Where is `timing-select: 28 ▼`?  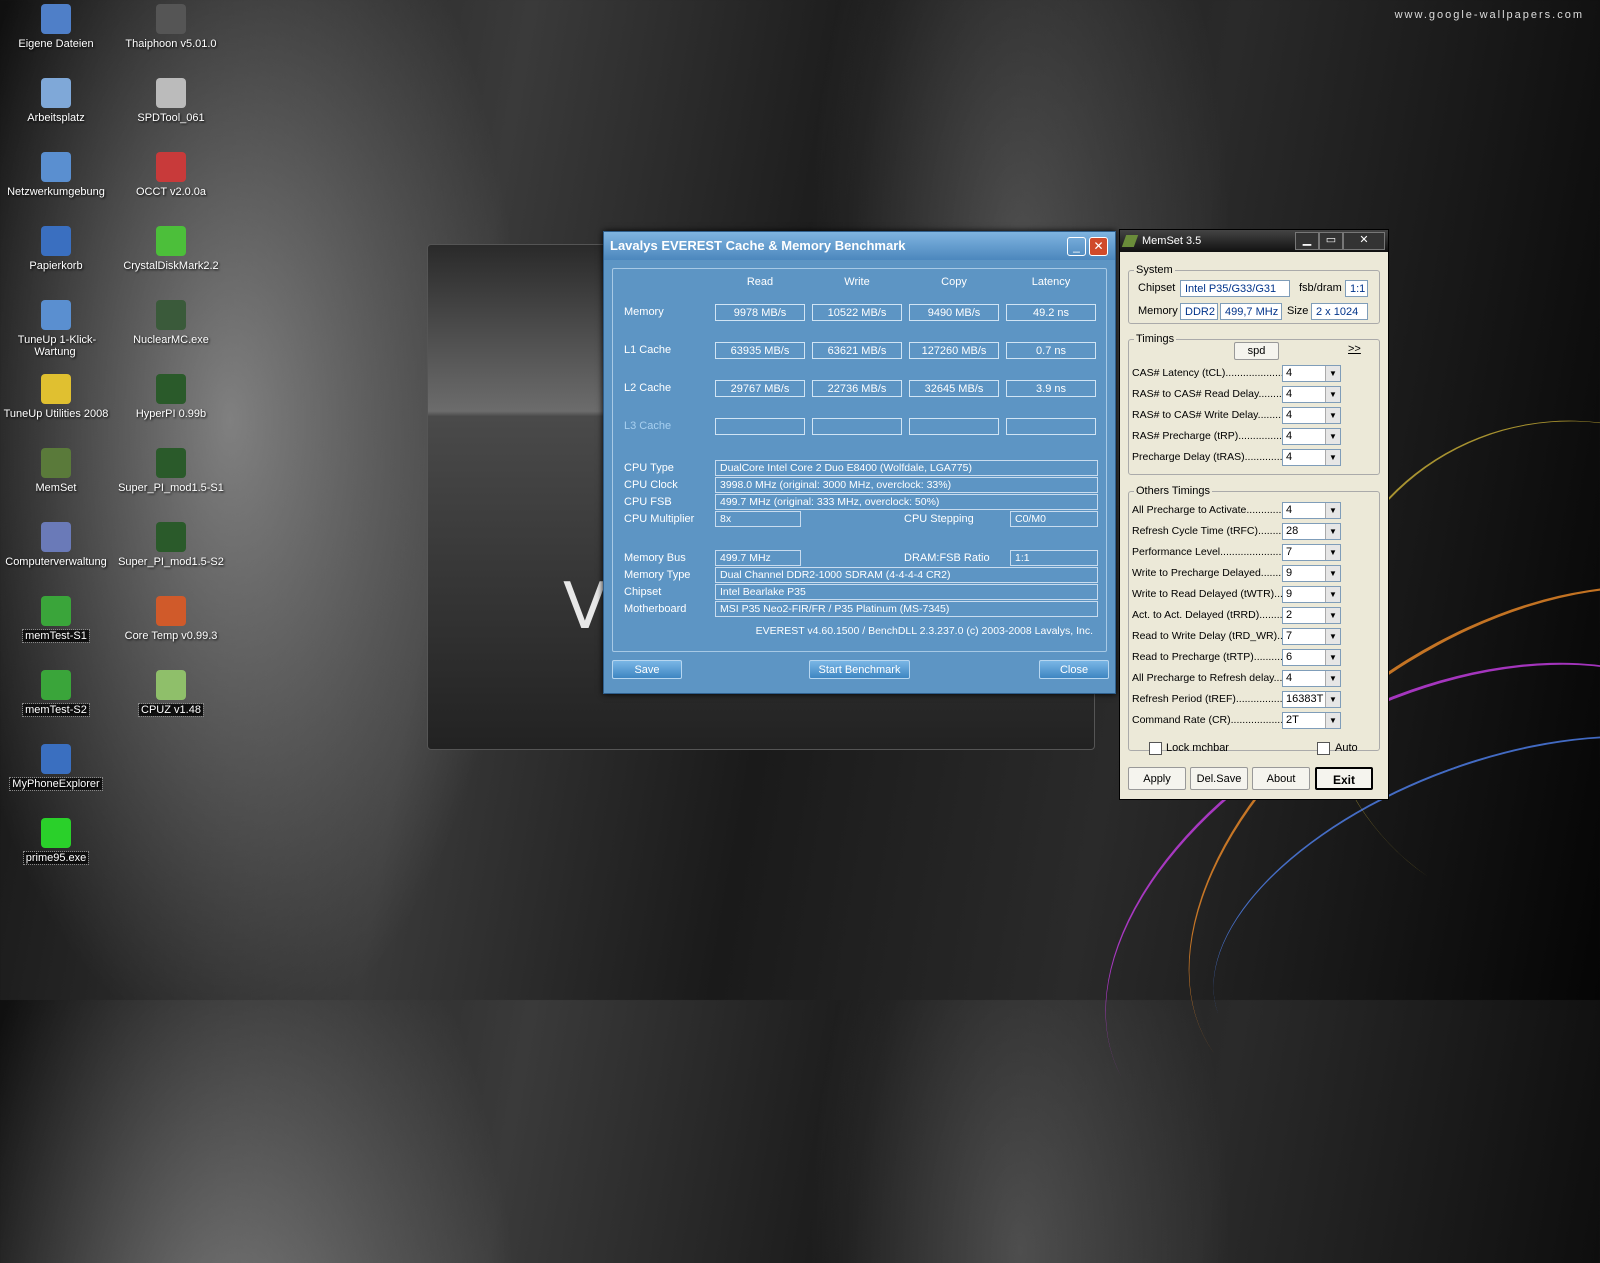
timing-select: 28 ▼ is located at coordinates (1311, 531).